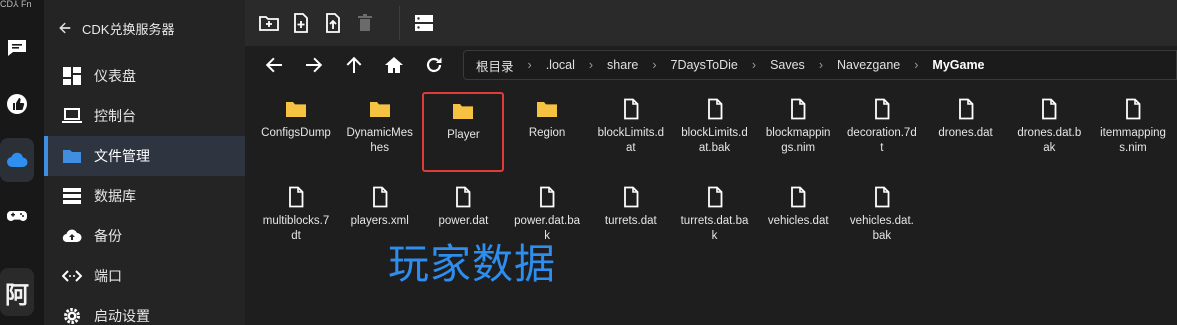 The width and height of the screenshot is (1177, 325). I want to click on sidebar-item-file-manager: 文件管理, so click(144, 156).